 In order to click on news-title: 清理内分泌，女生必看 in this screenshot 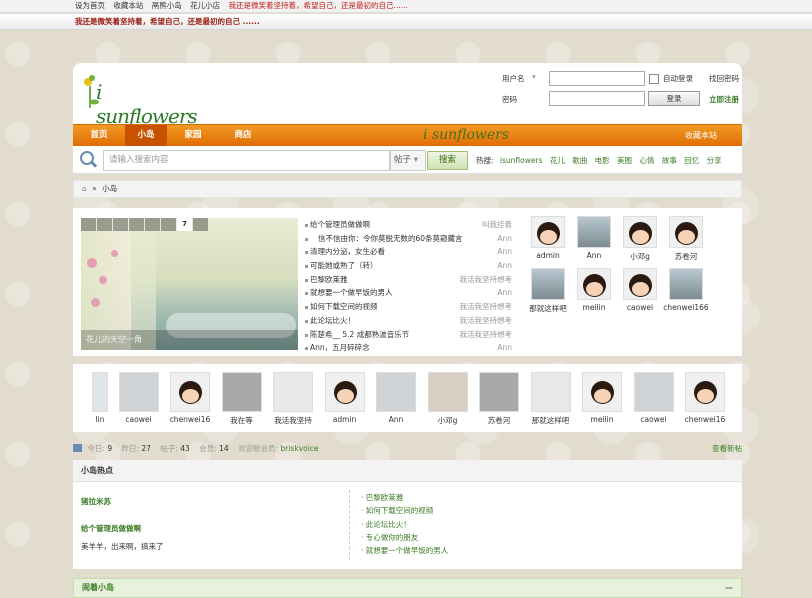, I will do `click(347, 252)`.